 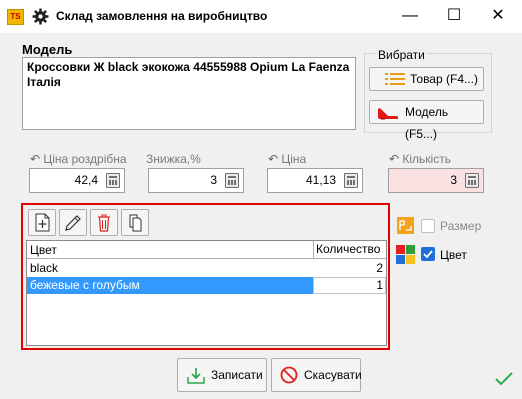 I want to click on discount-field: 3, so click(x=196, y=180).